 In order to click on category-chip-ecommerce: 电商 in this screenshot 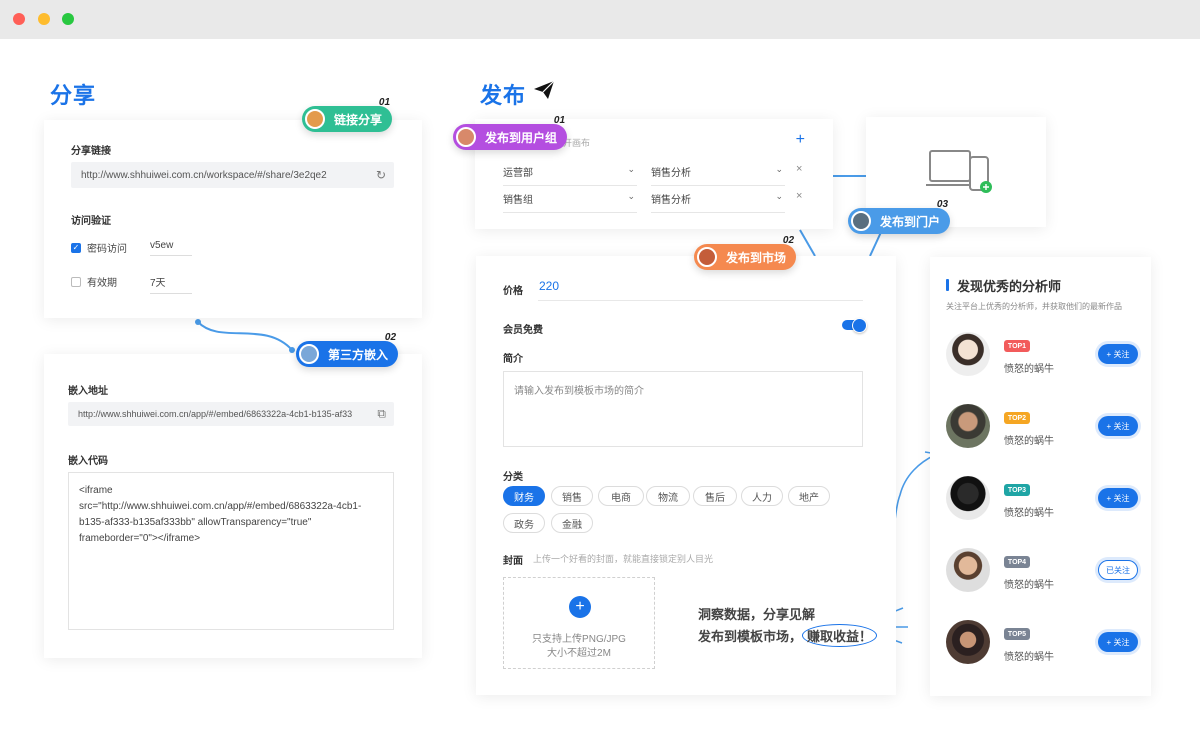, I will do `click(621, 496)`.